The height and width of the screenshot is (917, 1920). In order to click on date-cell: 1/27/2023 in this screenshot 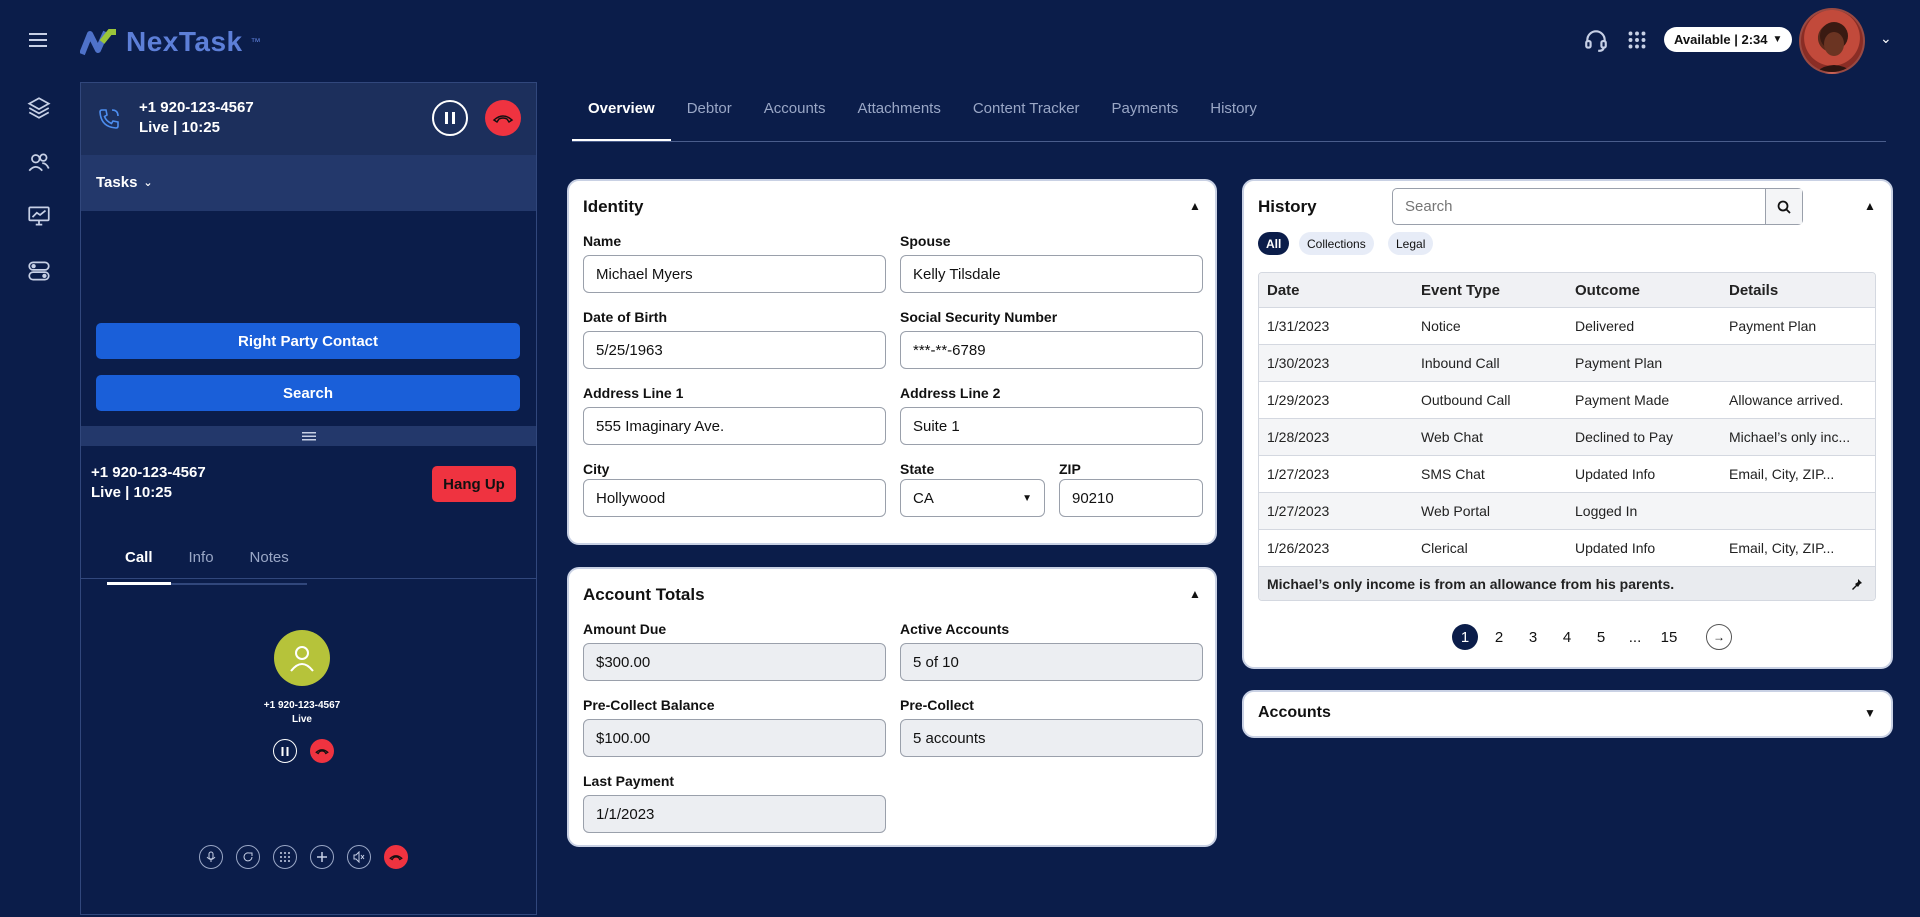, I will do `click(1298, 474)`.